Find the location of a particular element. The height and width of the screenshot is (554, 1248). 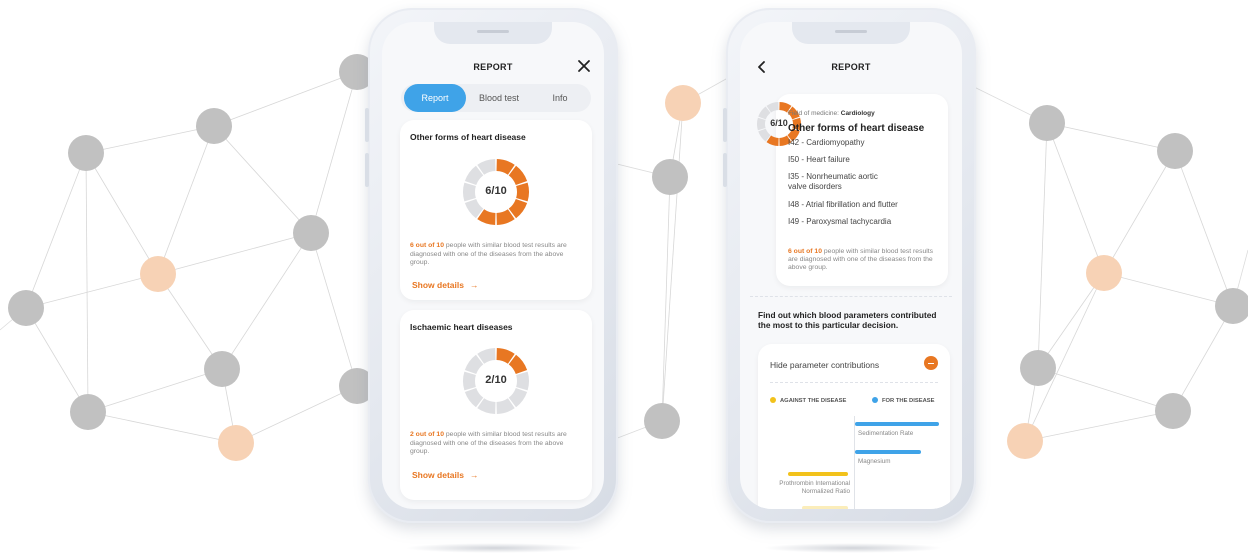

field-value: Cardiology is located at coordinates (857, 113).